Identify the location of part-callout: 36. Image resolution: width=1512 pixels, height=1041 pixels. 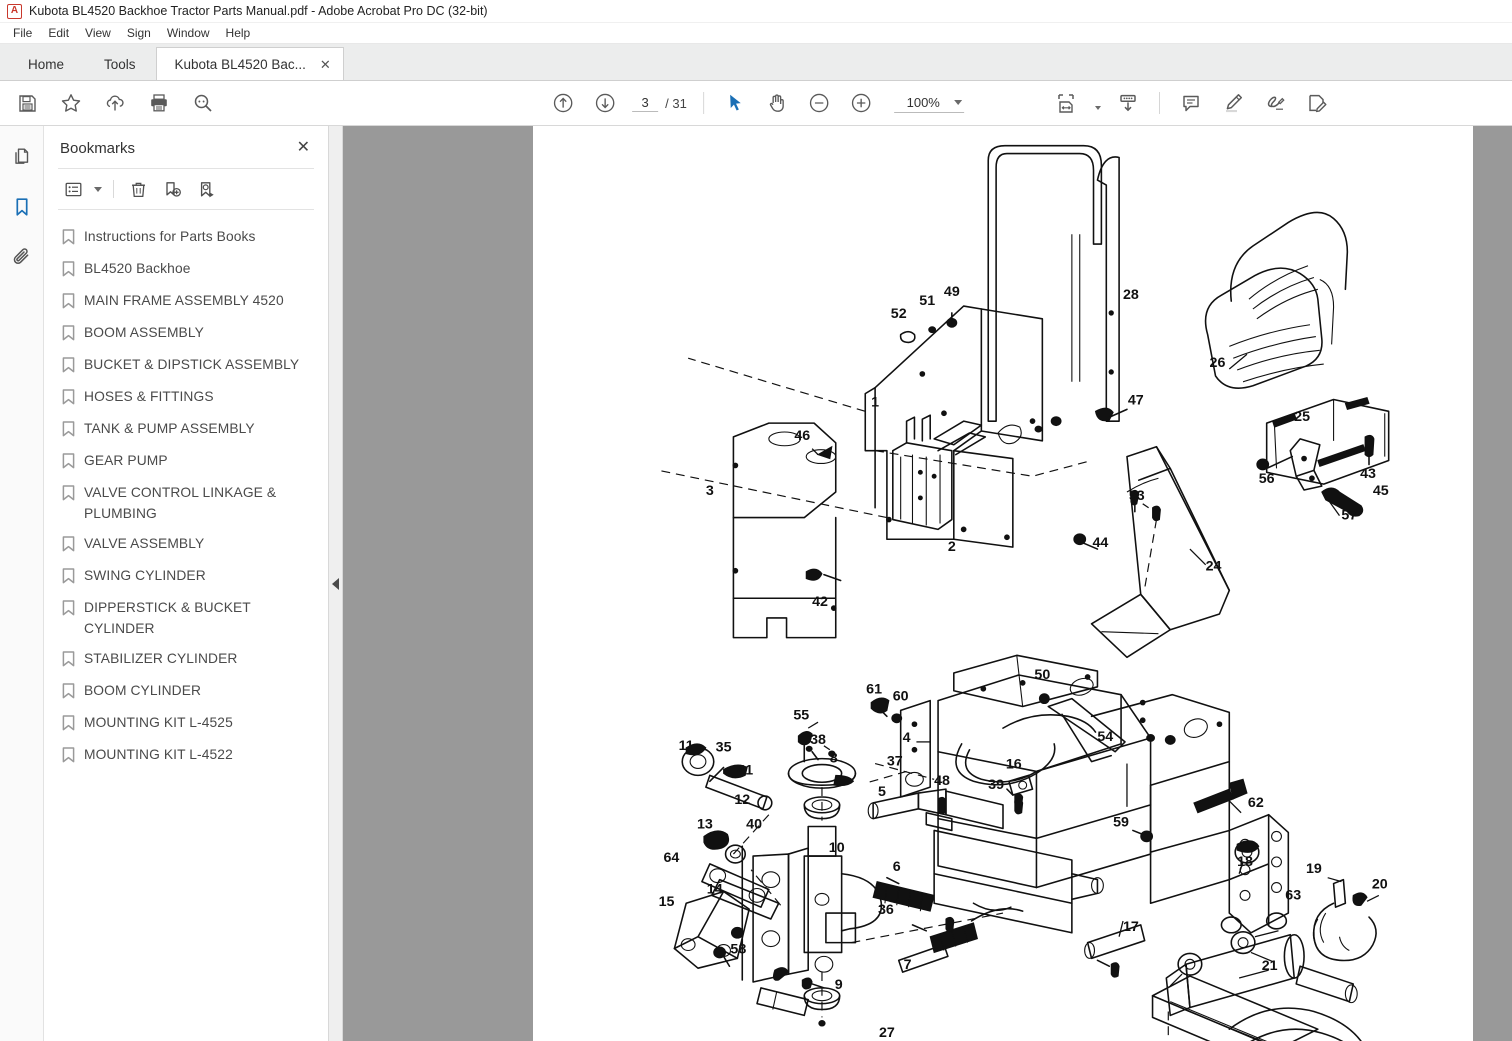
(886, 910).